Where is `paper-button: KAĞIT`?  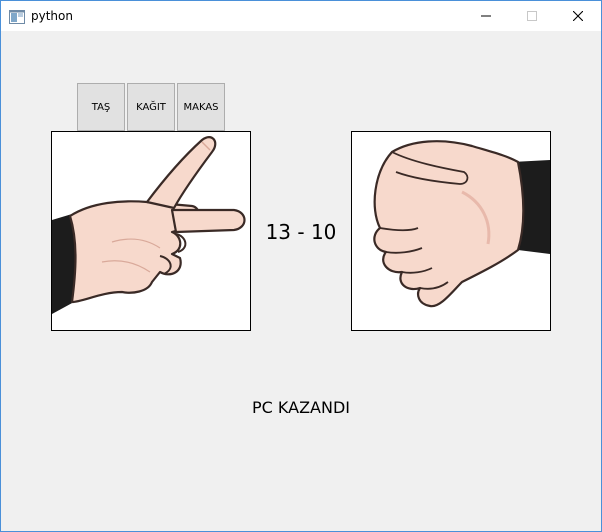
paper-button: KAĞIT is located at coordinates (151, 107).